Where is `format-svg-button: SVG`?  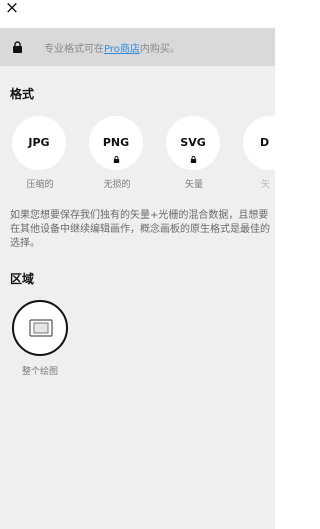
format-svg-button: SVG is located at coordinates (193, 143).